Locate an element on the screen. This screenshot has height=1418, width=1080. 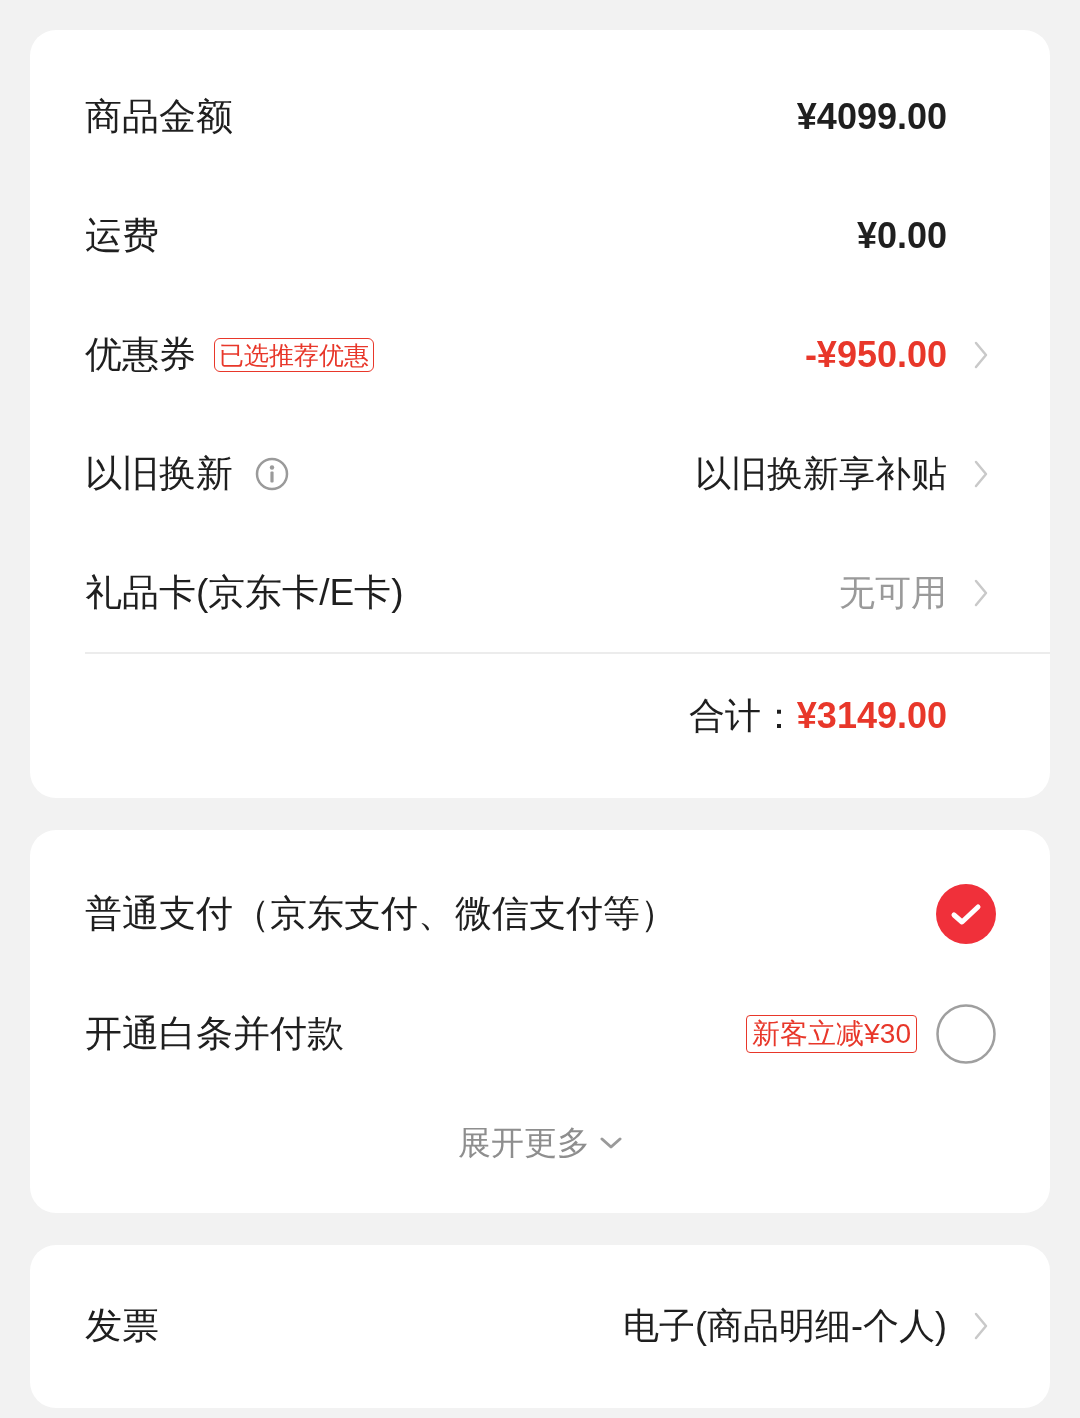
invoice-value: 电子(商品明细-个人) is located at coordinates (785, 1326).